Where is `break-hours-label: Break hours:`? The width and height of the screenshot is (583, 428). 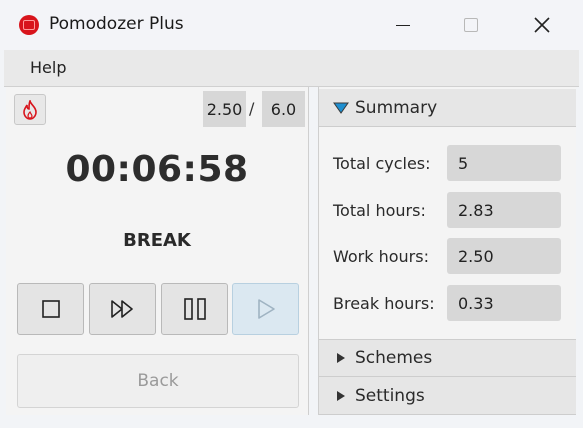 break-hours-label: Break hours: is located at coordinates (384, 303).